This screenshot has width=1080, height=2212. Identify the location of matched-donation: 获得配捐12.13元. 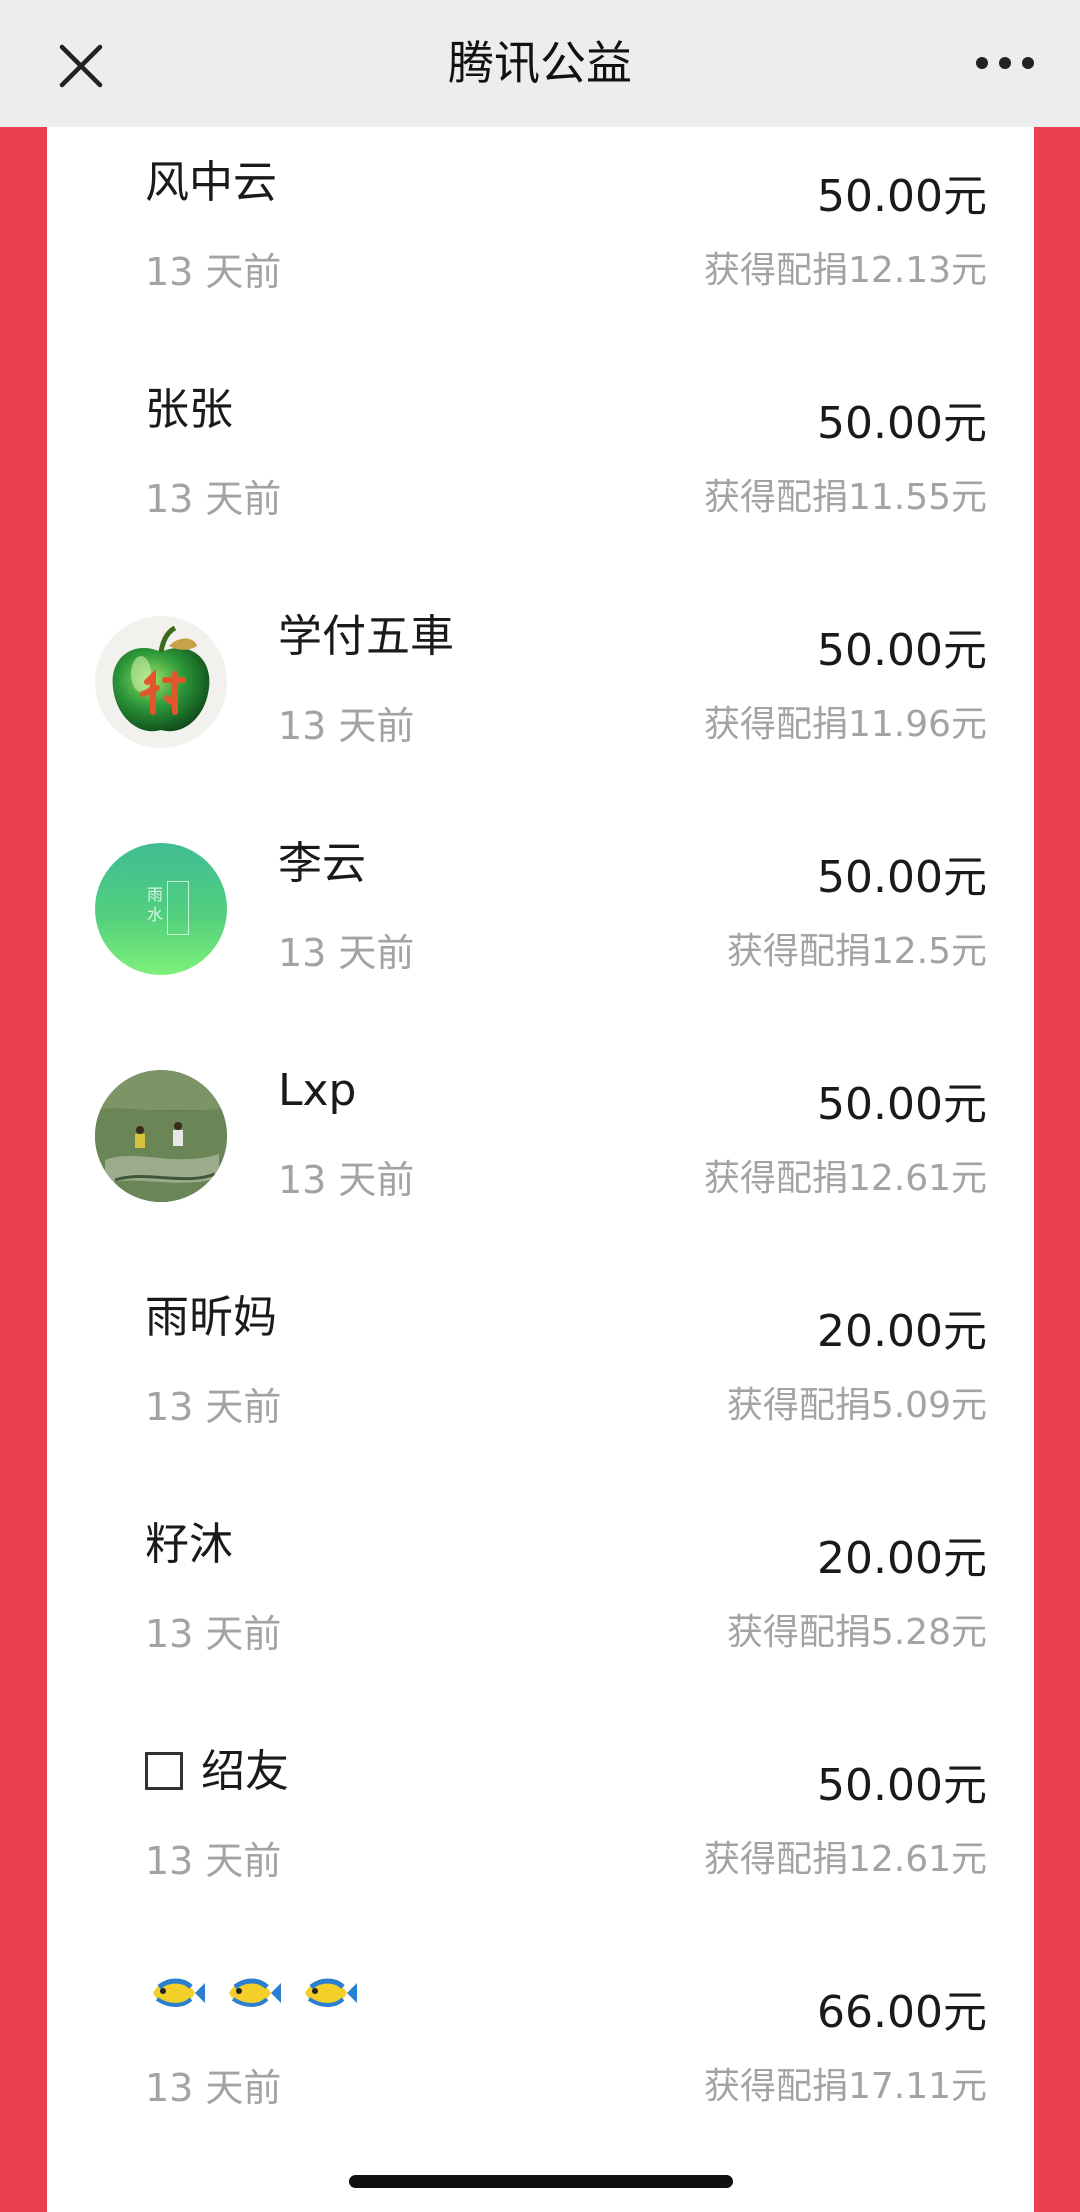
(845, 270).